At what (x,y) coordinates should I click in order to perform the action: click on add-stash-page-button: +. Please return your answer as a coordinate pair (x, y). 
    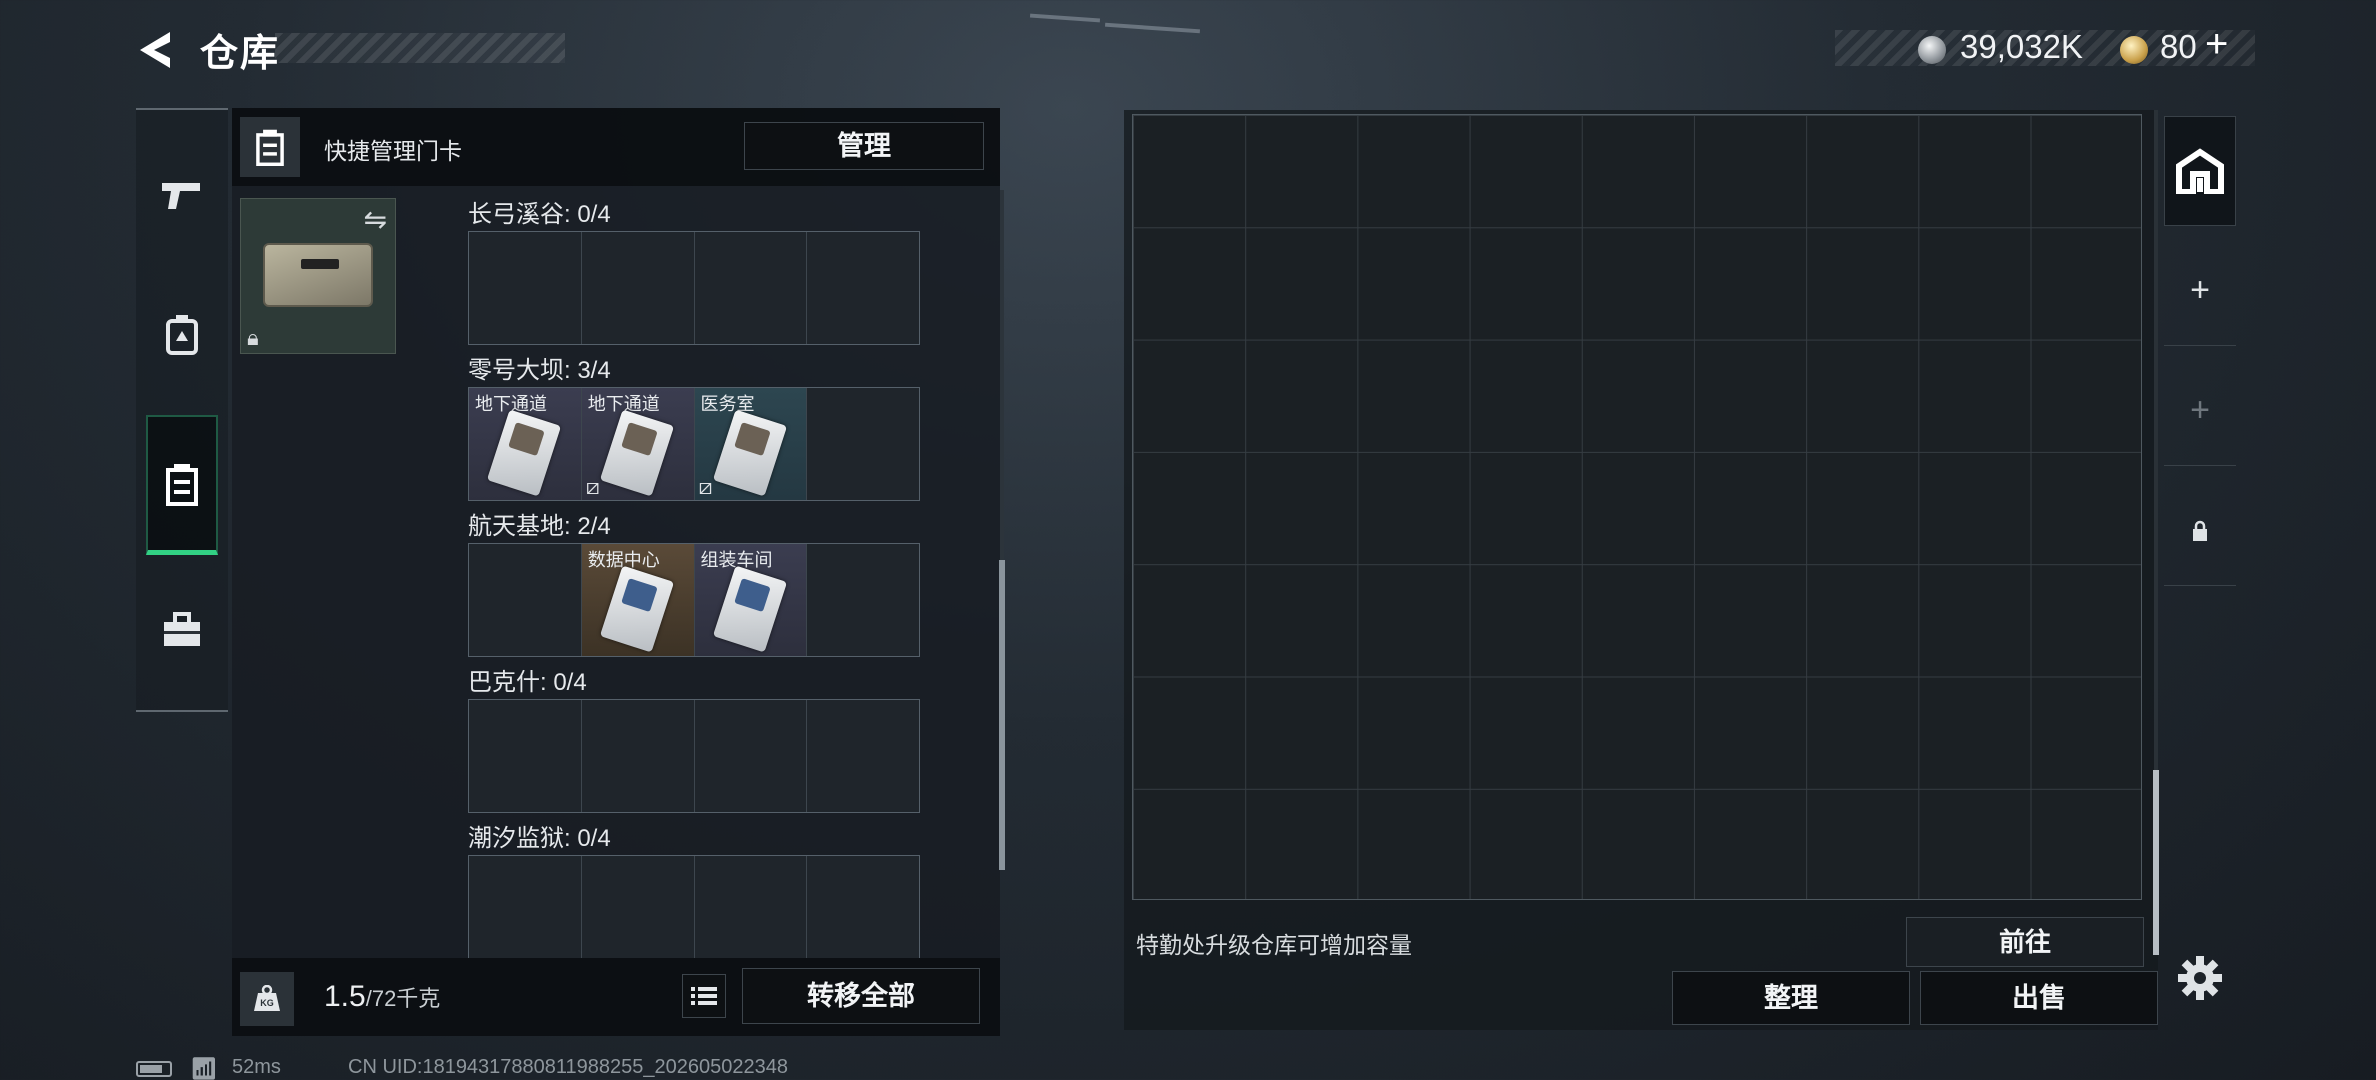
    Looking at the image, I should click on (2200, 291).